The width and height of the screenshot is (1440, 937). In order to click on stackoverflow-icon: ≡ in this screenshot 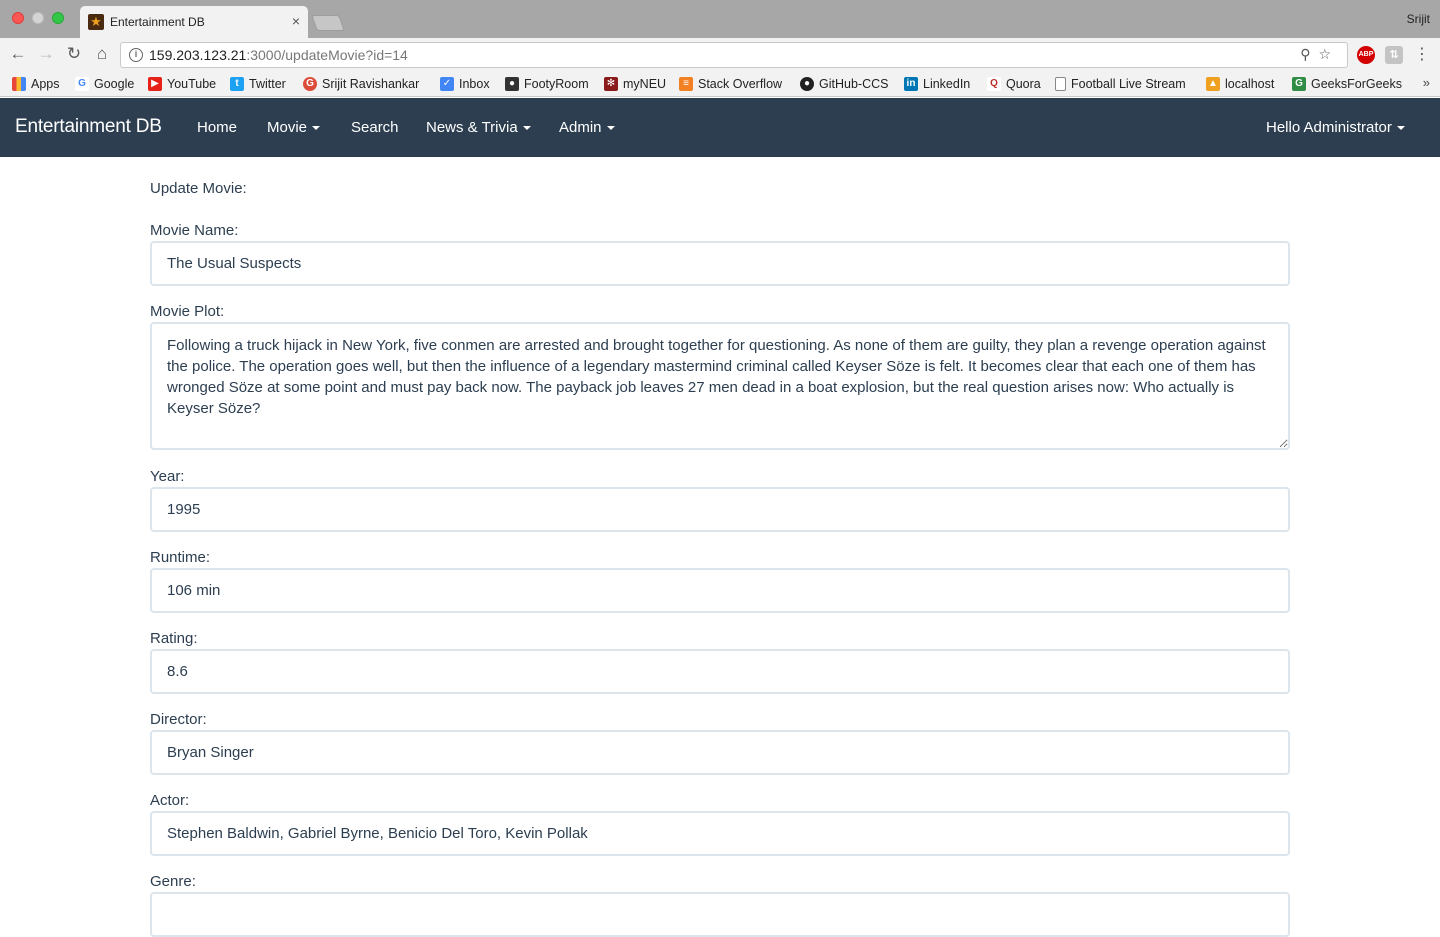, I will do `click(686, 84)`.